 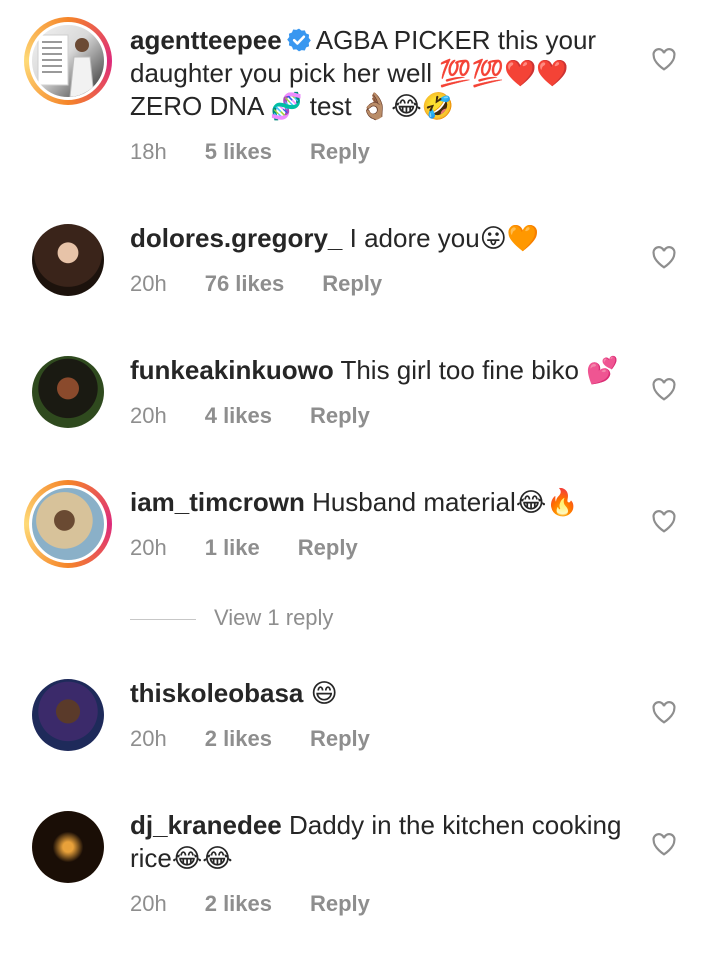 I want to click on comment-username: dj_kranedee, so click(x=206, y=825).